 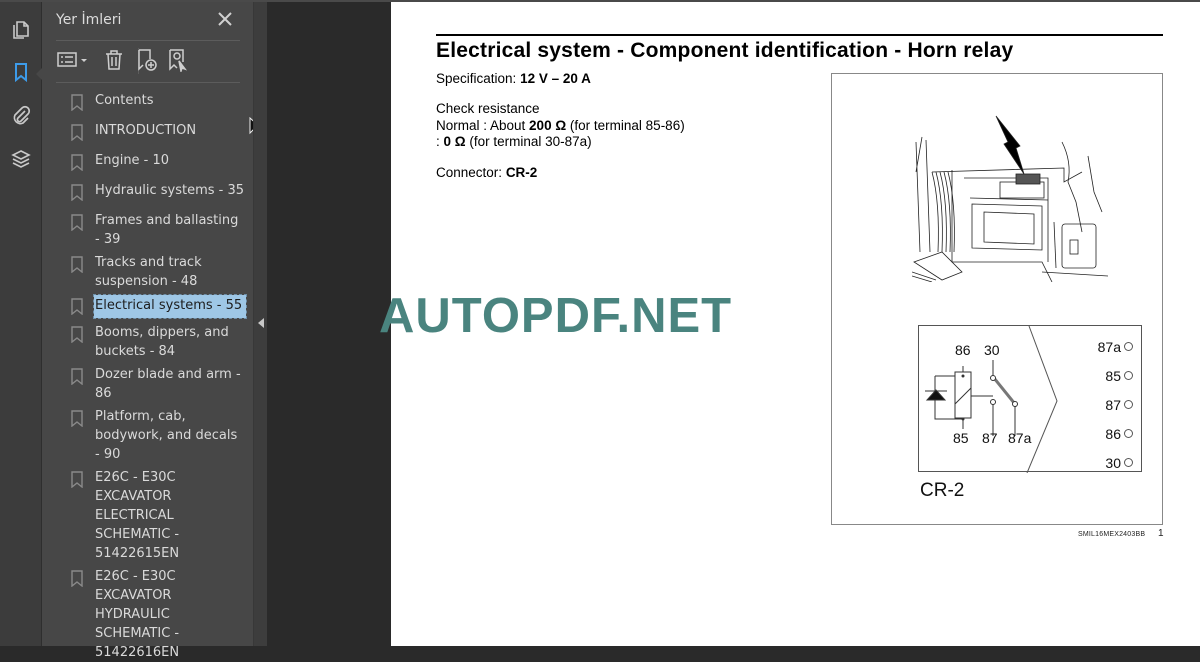 I want to click on trash-icon, so click(x=114, y=60).